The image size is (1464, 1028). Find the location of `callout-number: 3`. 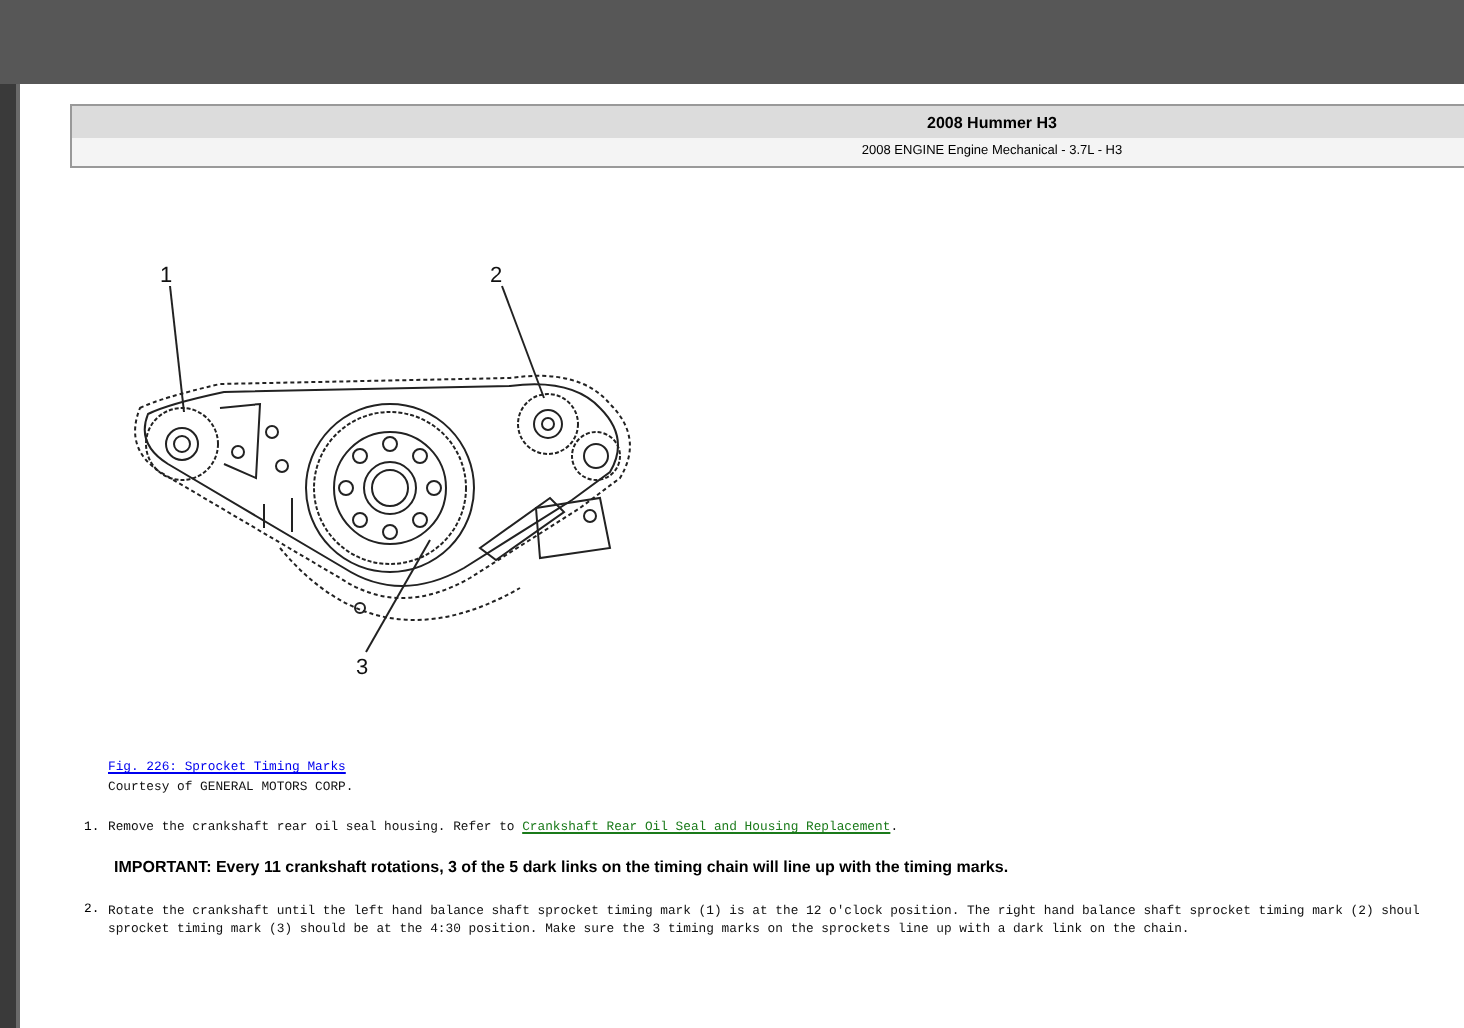

callout-number: 3 is located at coordinates (362, 668).